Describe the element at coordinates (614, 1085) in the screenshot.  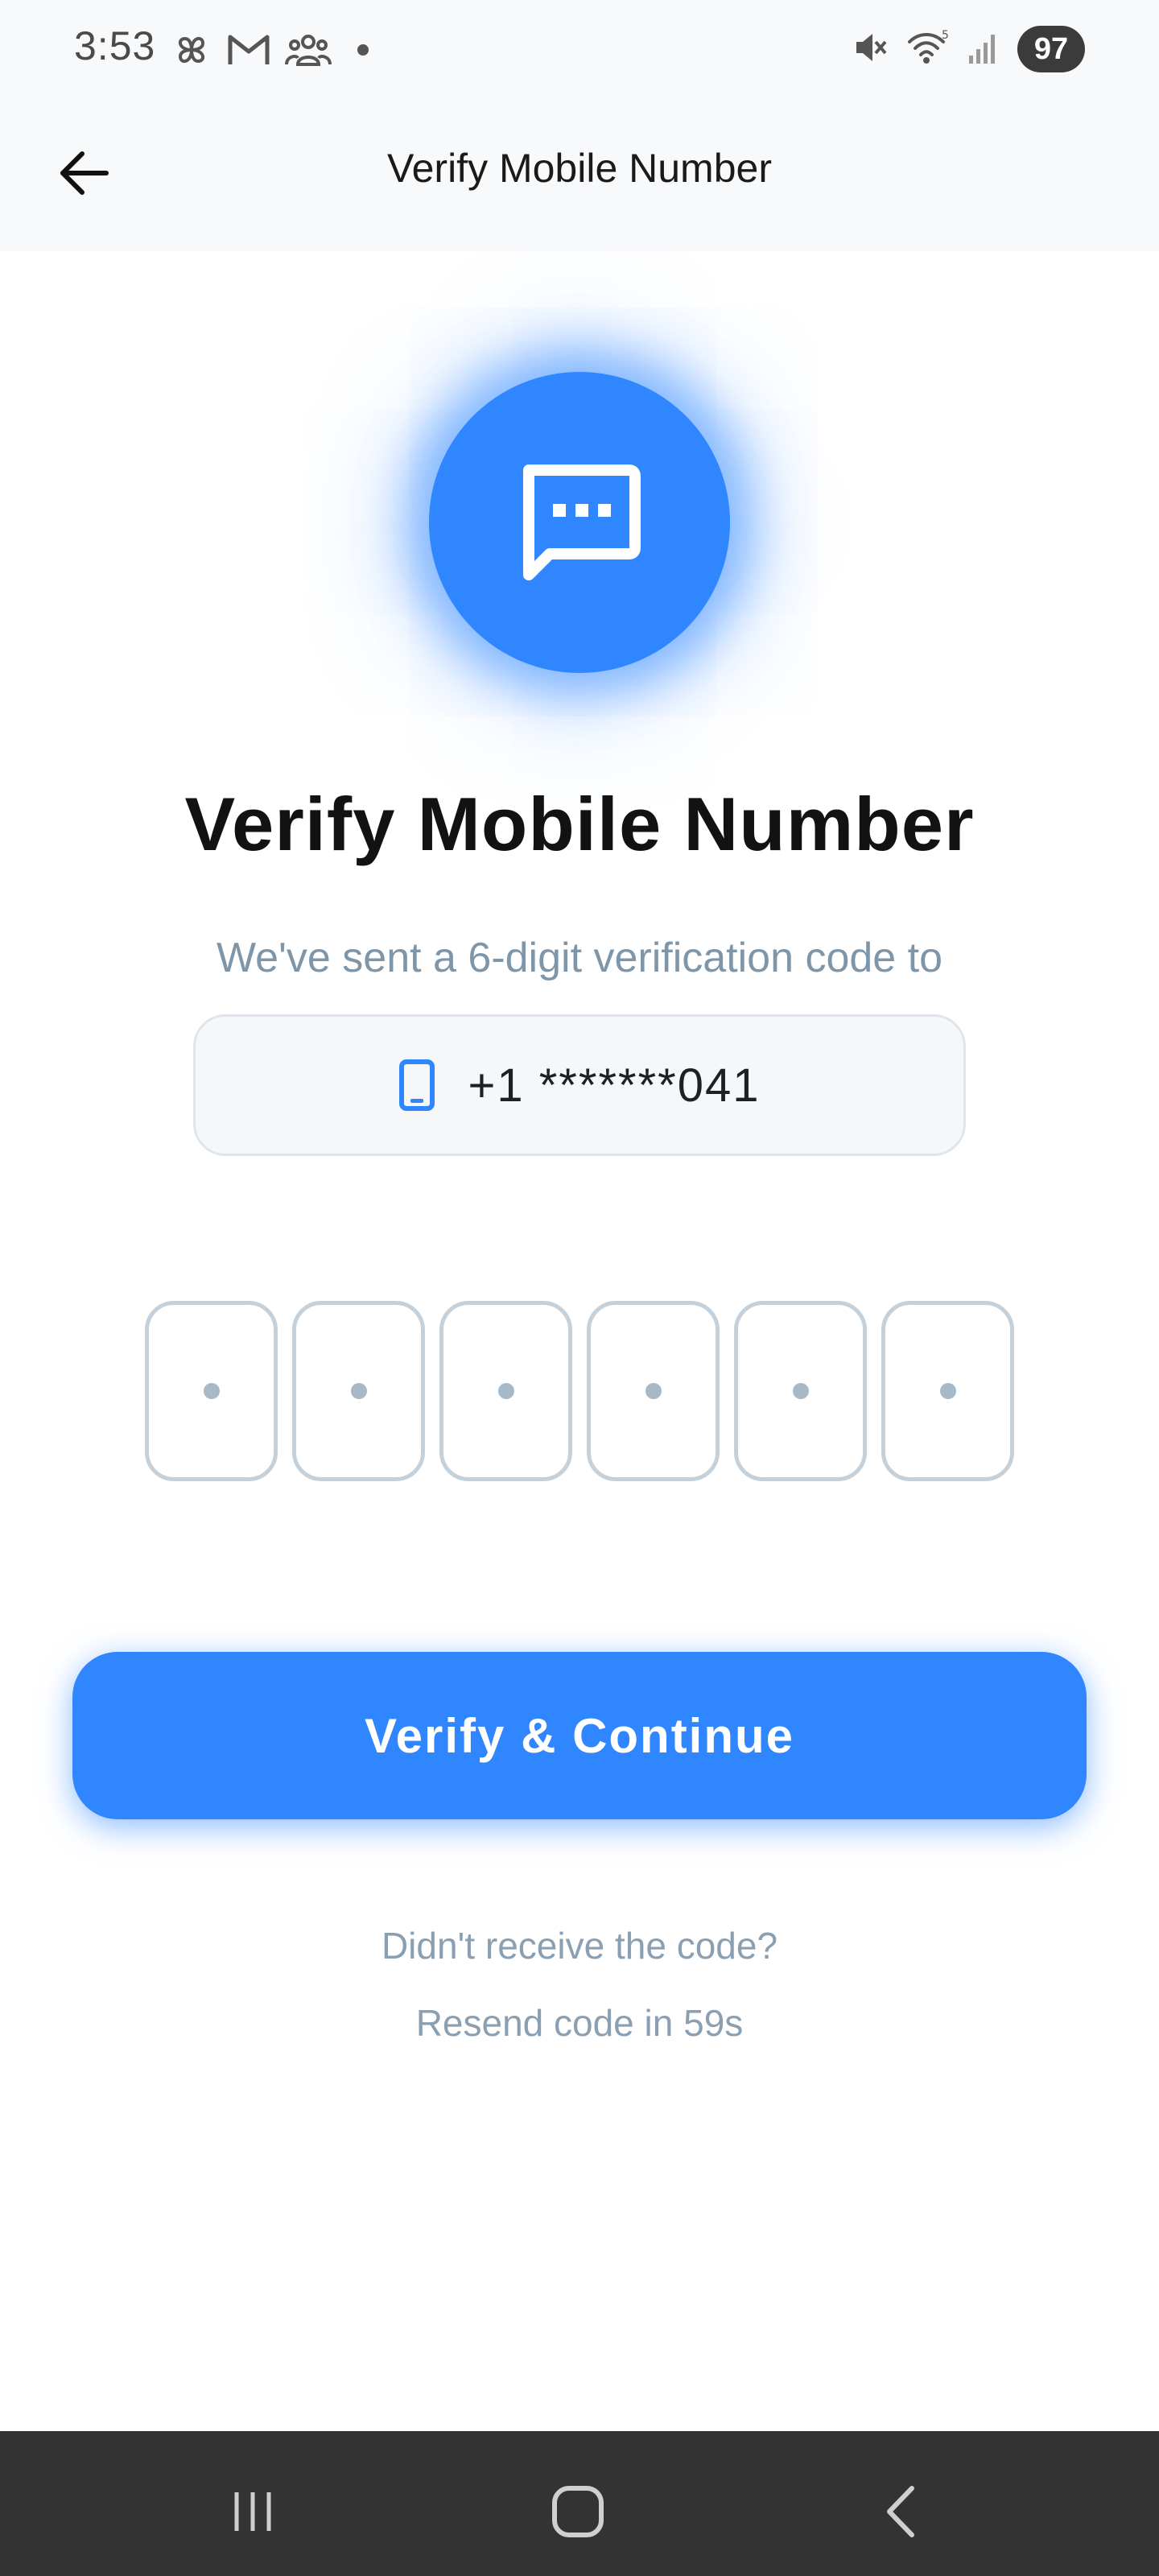
I see `phone-number: +1 *******041` at that location.